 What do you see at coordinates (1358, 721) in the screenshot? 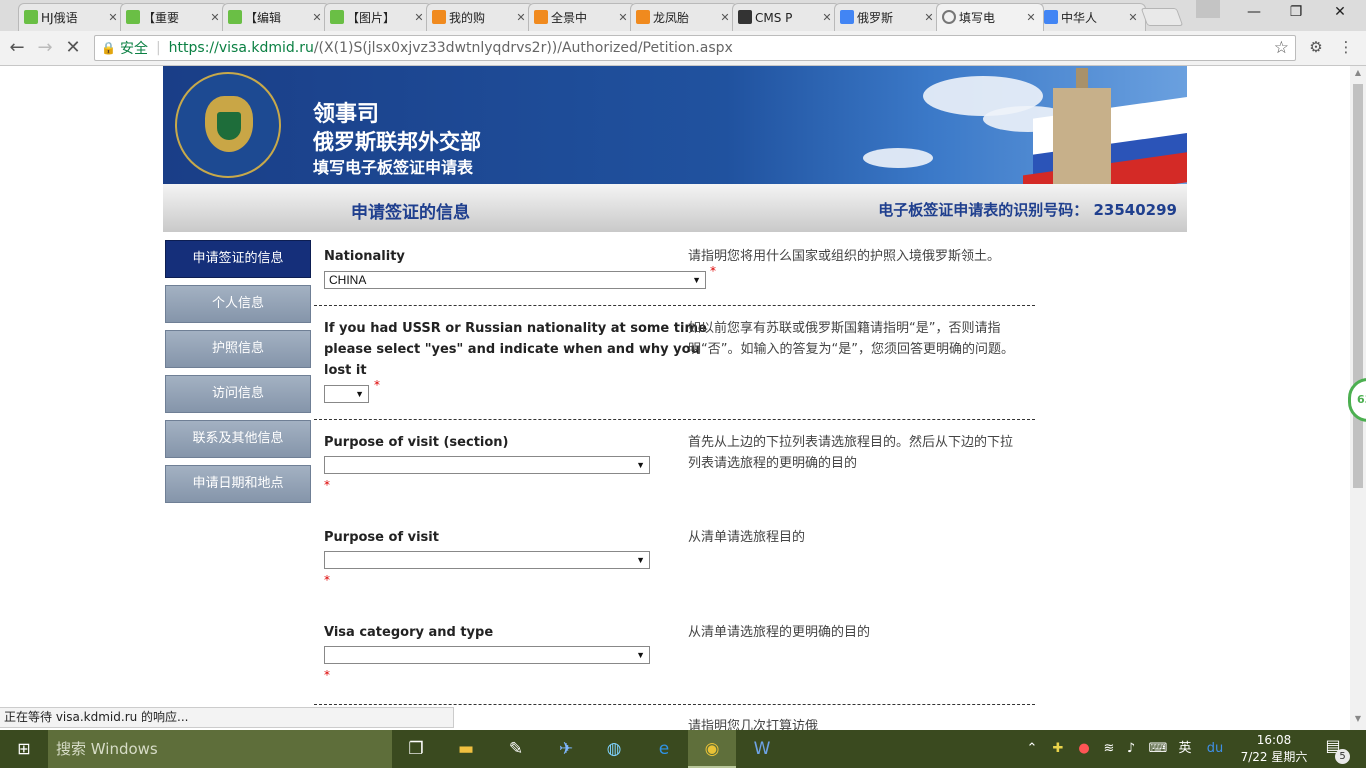
I see `scroll-down-arrow-icon: ▼` at bounding box center [1358, 721].